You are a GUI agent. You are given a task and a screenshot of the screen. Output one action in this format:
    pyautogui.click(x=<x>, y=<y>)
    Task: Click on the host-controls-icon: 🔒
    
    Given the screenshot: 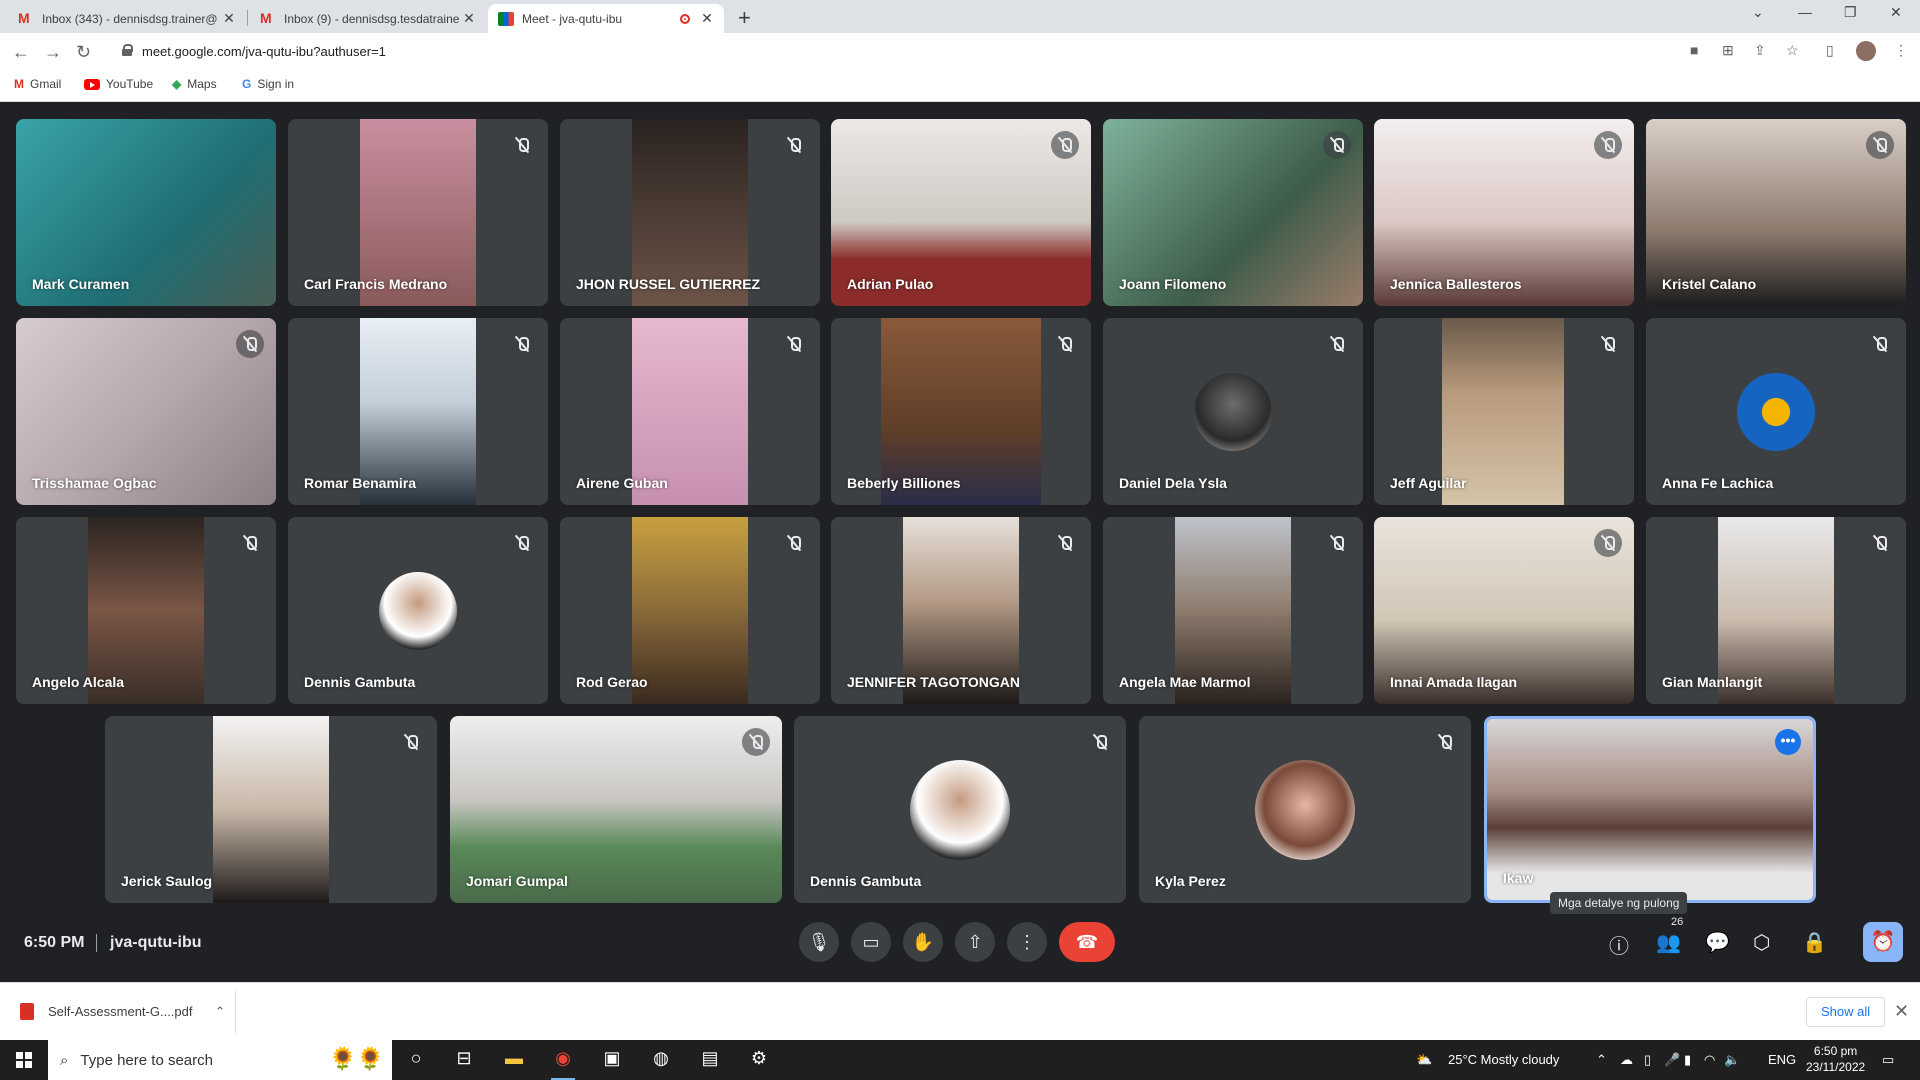 What is the action you would take?
    pyautogui.click(x=1814, y=942)
    